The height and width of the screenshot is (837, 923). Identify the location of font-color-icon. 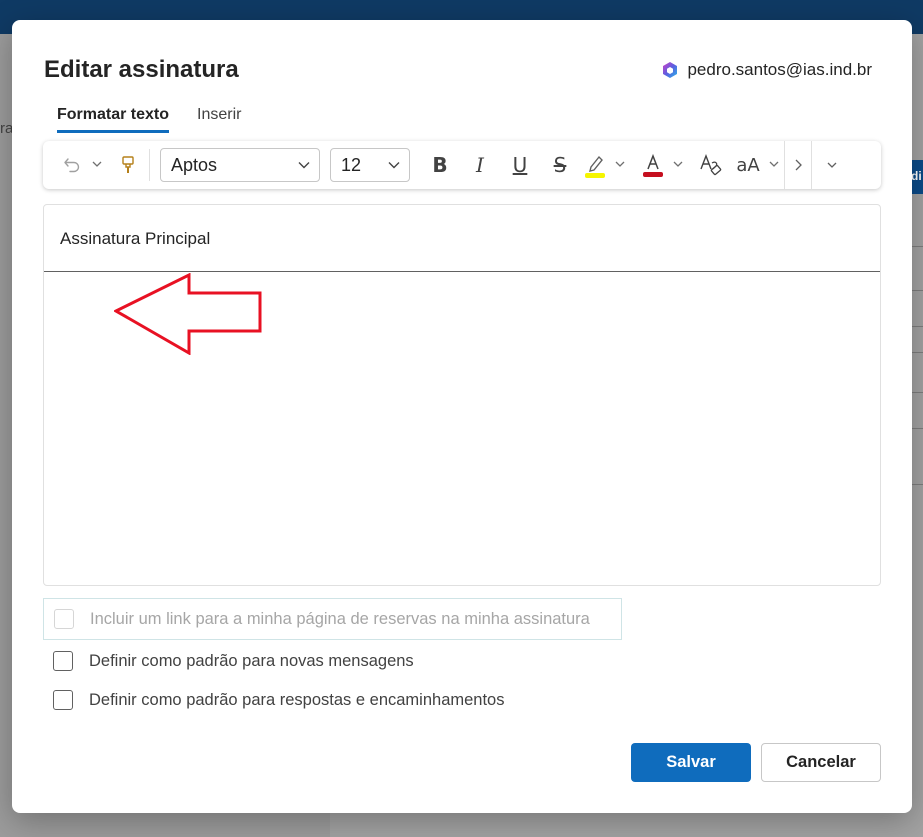
(653, 165).